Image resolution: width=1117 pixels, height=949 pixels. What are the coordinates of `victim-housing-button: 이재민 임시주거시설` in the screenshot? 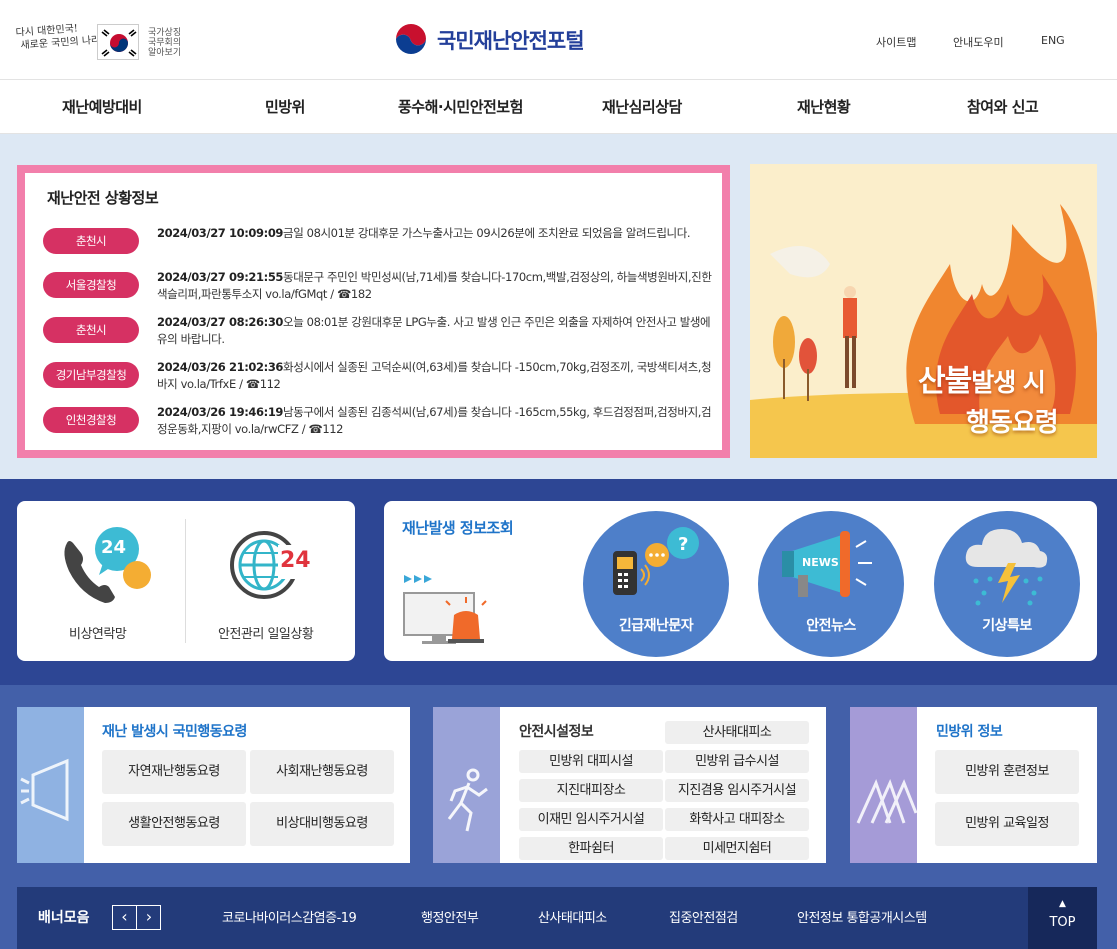 It's located at (591, 819).